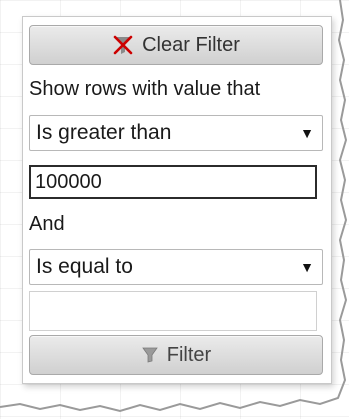  What do you see at coordinates (150, 355) in the screenshot?
I see `funnel-icon` at bounding box center [150, 355].